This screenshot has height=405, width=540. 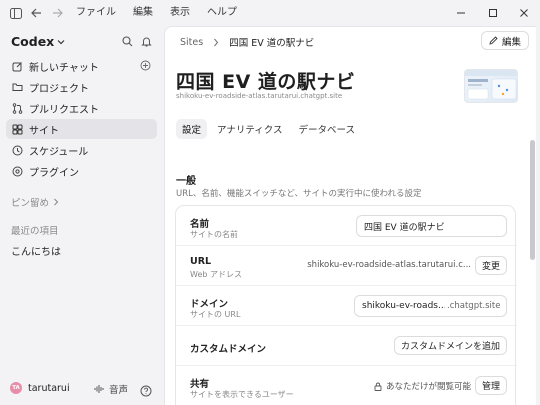 I want to click on sidebar-item-label: スケジュール, so click(x=59, y=152).